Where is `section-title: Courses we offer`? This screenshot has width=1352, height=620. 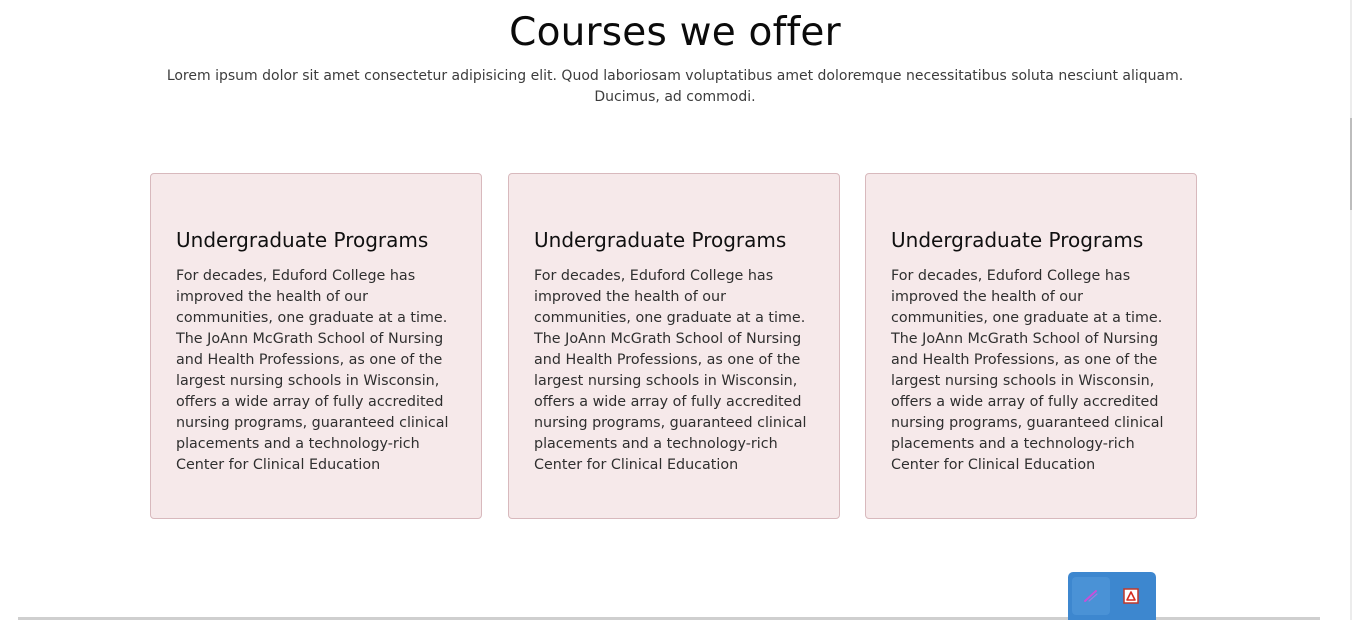 section-title: Courses we offer is located at coordinates (675, 32).